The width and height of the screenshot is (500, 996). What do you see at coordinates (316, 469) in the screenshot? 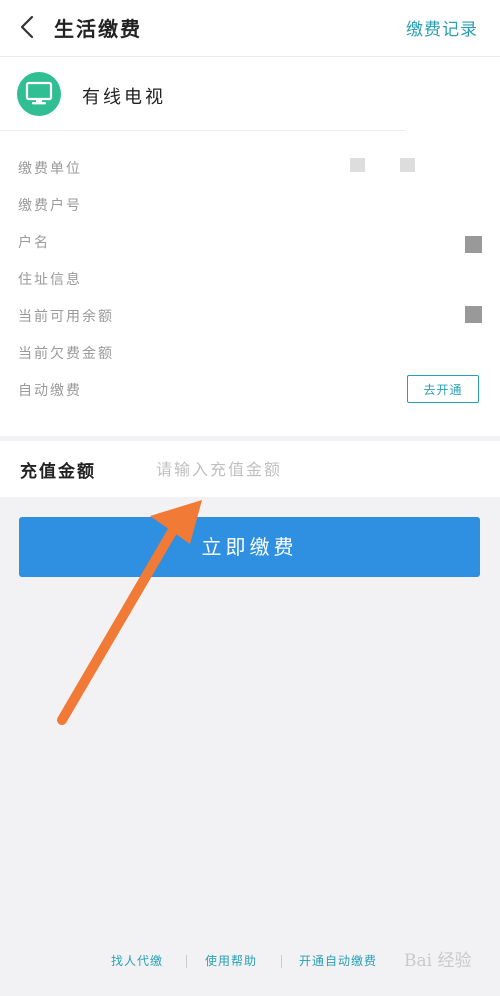
I see `amount-input` at bounding box center [316, 469].